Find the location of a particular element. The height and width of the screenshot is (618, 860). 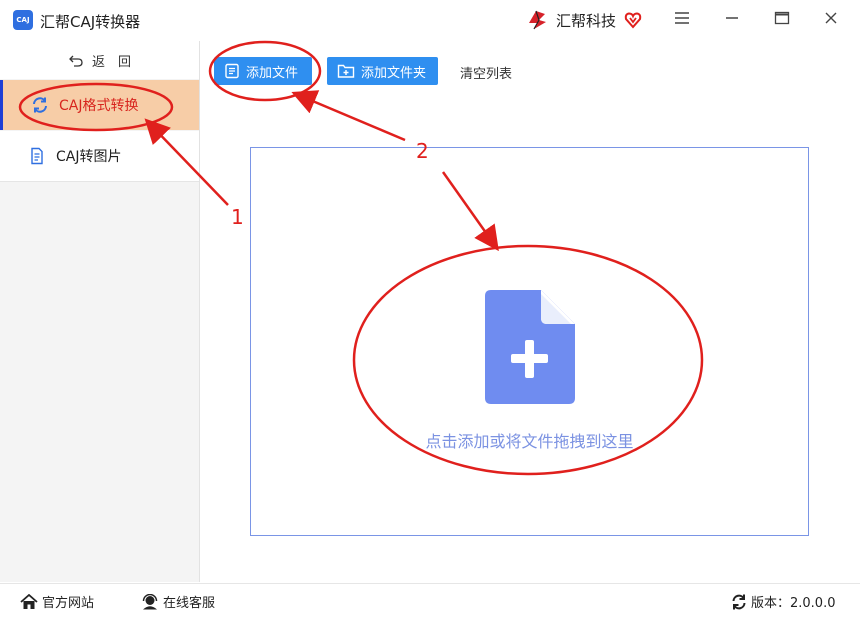

sidebar-item-label: CAJ格式转换 is located at coordinates (99, 106).